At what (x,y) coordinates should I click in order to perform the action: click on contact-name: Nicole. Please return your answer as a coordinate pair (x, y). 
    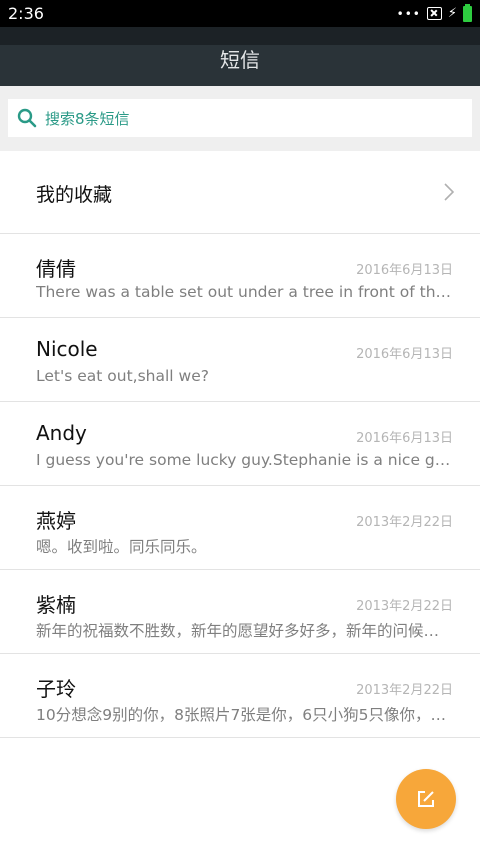
    Looking at the image, I should click on (67, 349).